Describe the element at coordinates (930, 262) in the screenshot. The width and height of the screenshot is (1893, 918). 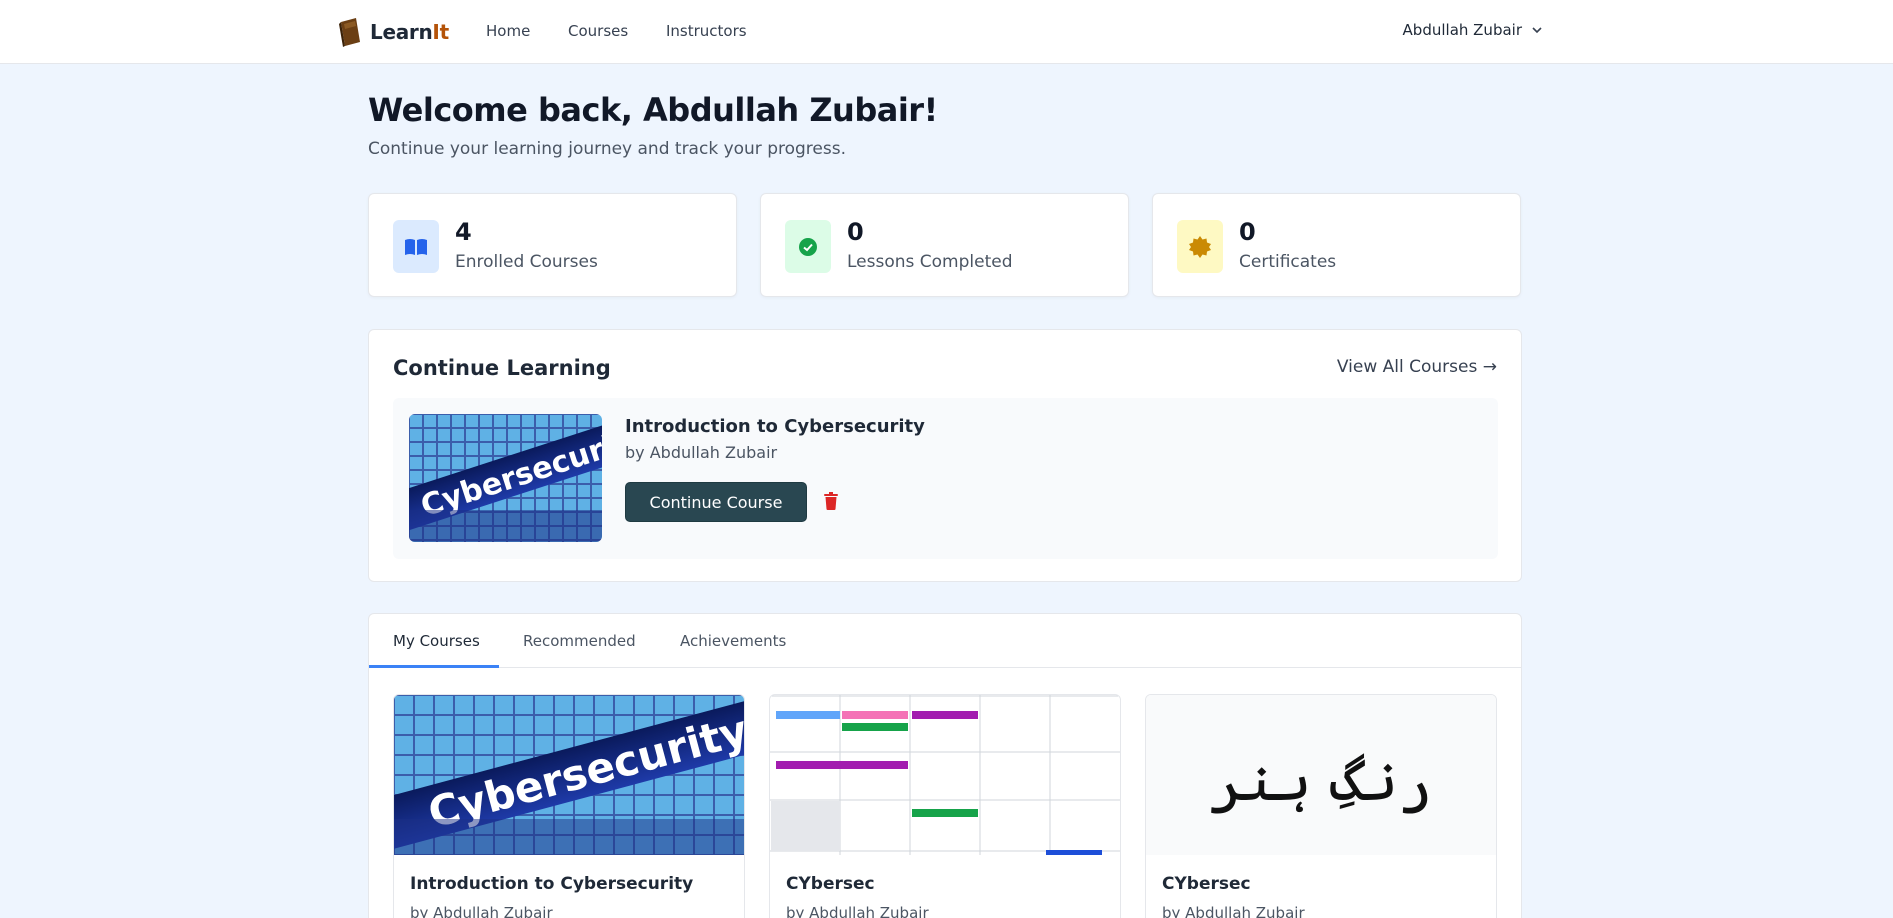
I see `stat-label: Lessons Completed` at that location.